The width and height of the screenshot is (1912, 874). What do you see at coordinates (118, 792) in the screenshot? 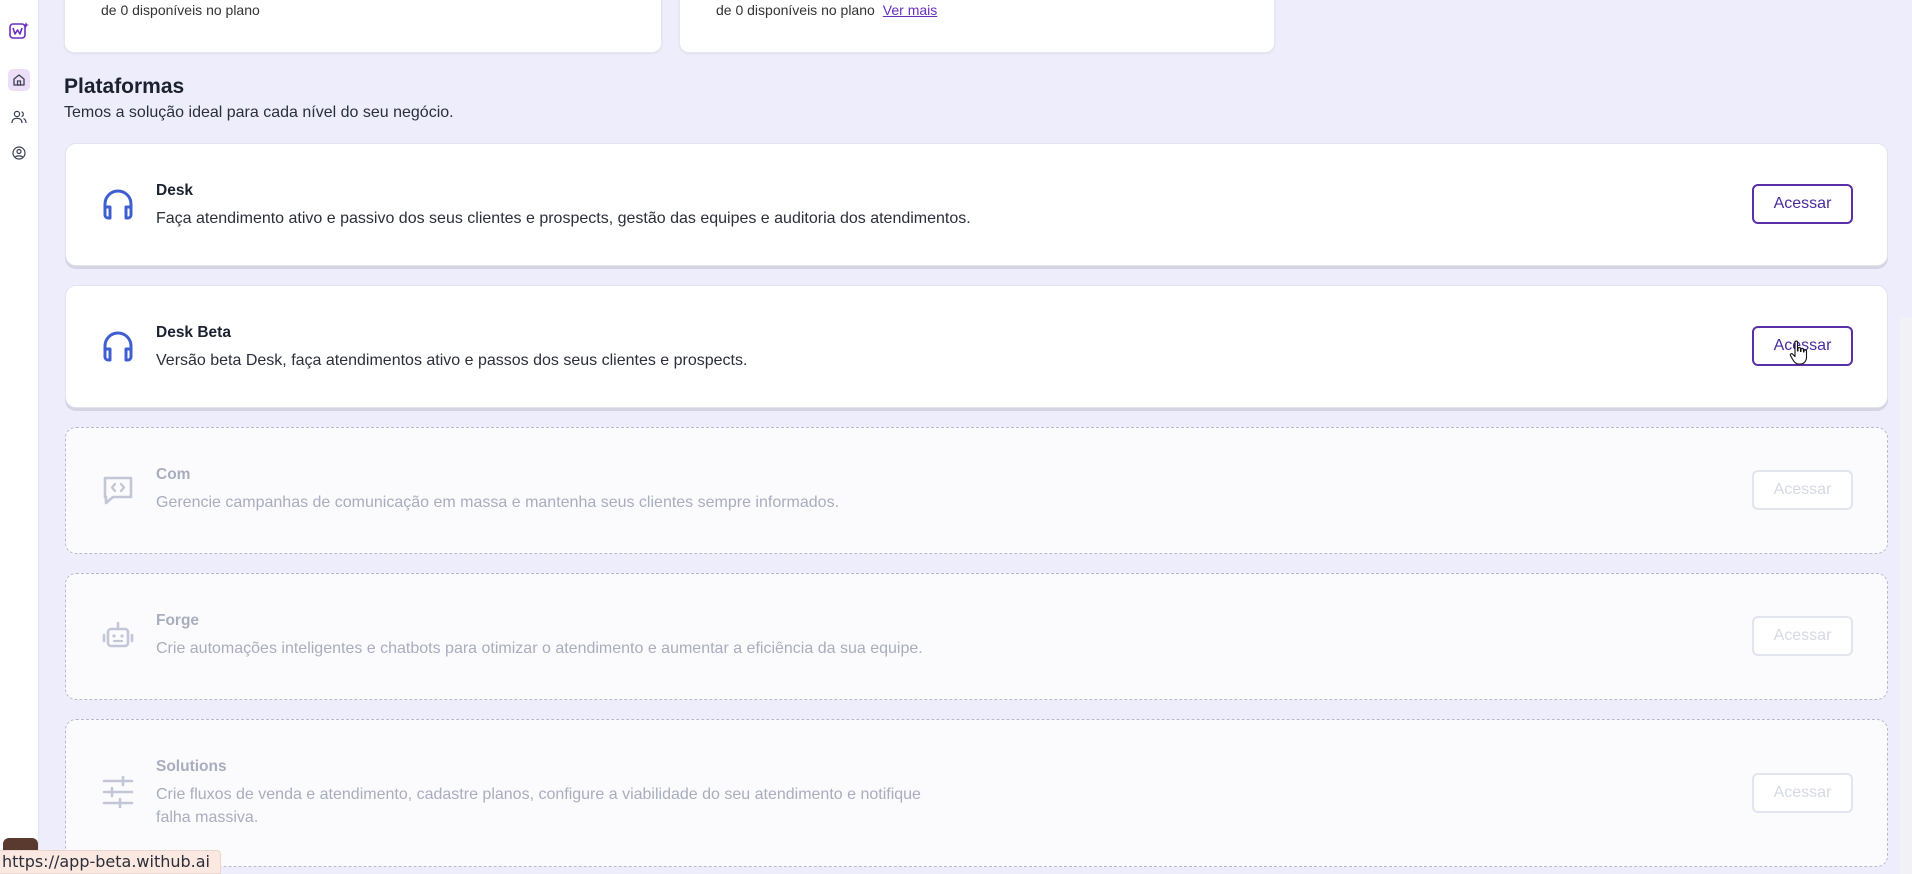
I see `sliders-icon` at bounding box center [118, 792].